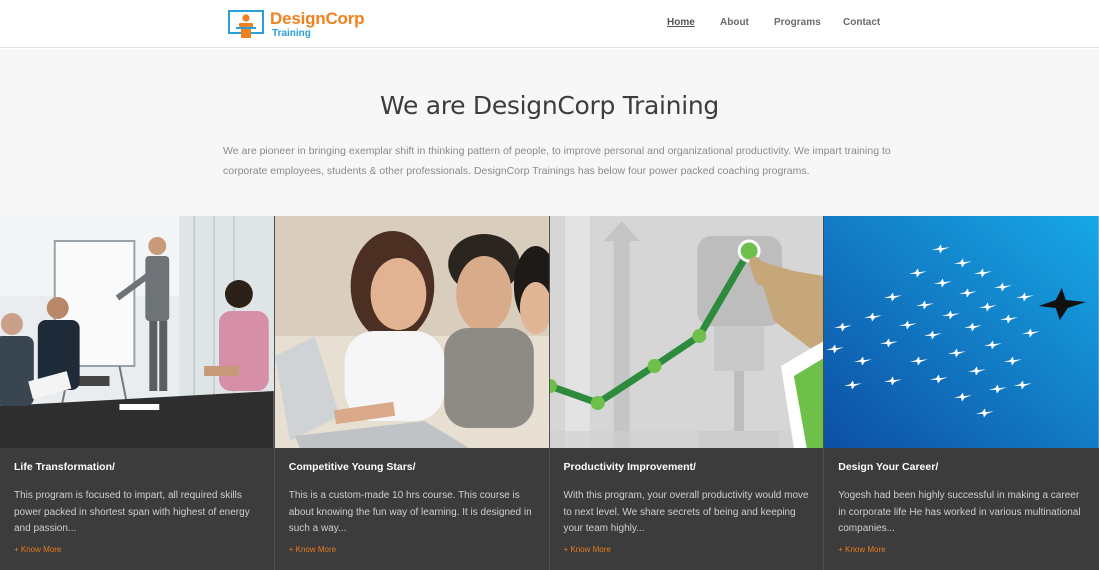 The width and height of the screenshot is (1099, 570). What do you see at coordinates (961, 332) in the screenshot?
I see `birds-flock-illustration` at bounding box center [961, 332].